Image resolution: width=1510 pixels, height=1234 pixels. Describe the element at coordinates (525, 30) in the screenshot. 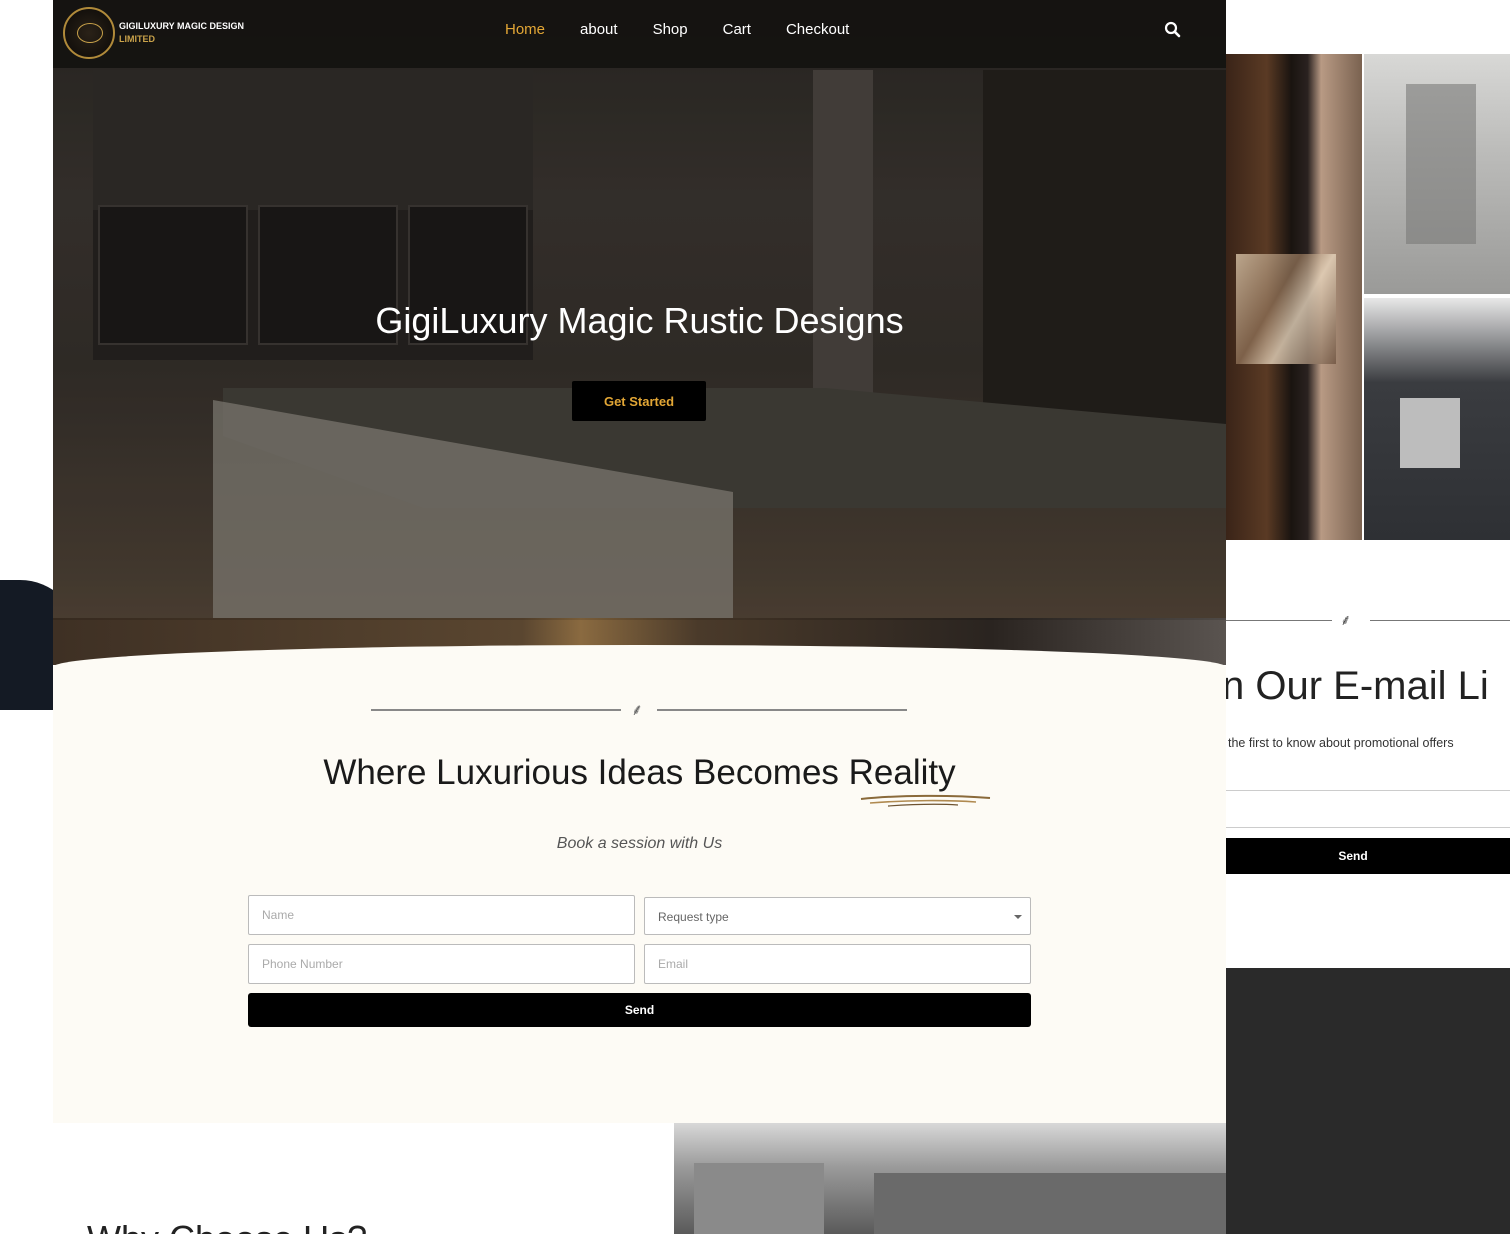

I see `nav-item-home: Home` at that location.